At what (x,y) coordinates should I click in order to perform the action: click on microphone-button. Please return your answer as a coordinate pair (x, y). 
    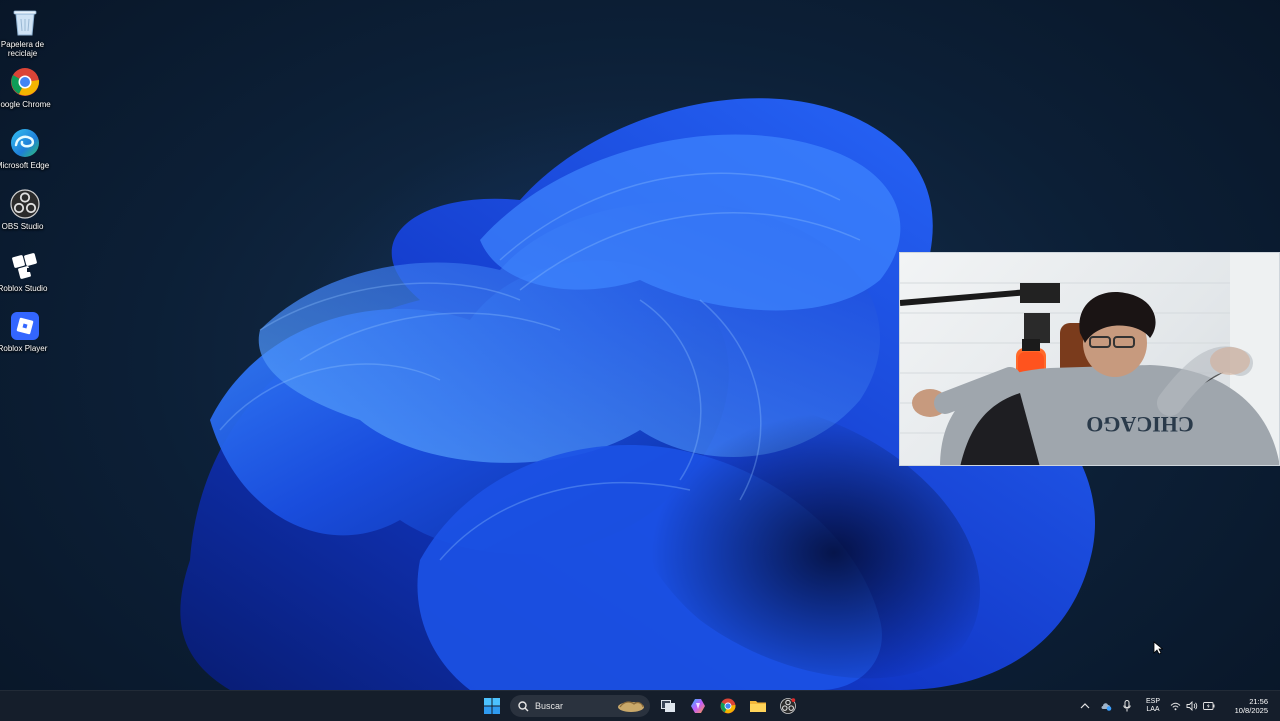
    Looking at the image, I should click on (1127, 706).